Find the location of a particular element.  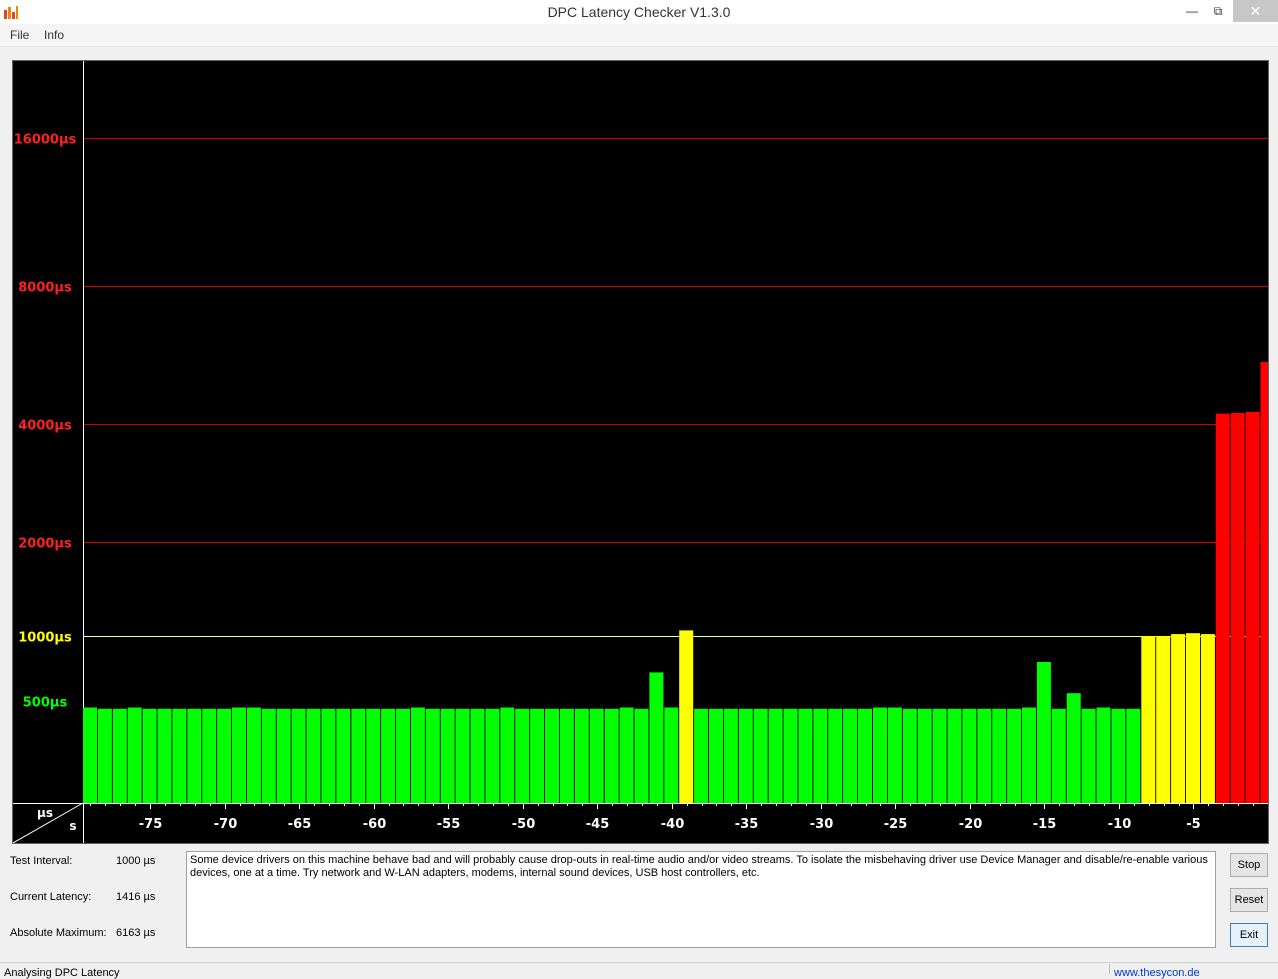

test-interval-label: Test Interval: is located at coordinates (41, 861).